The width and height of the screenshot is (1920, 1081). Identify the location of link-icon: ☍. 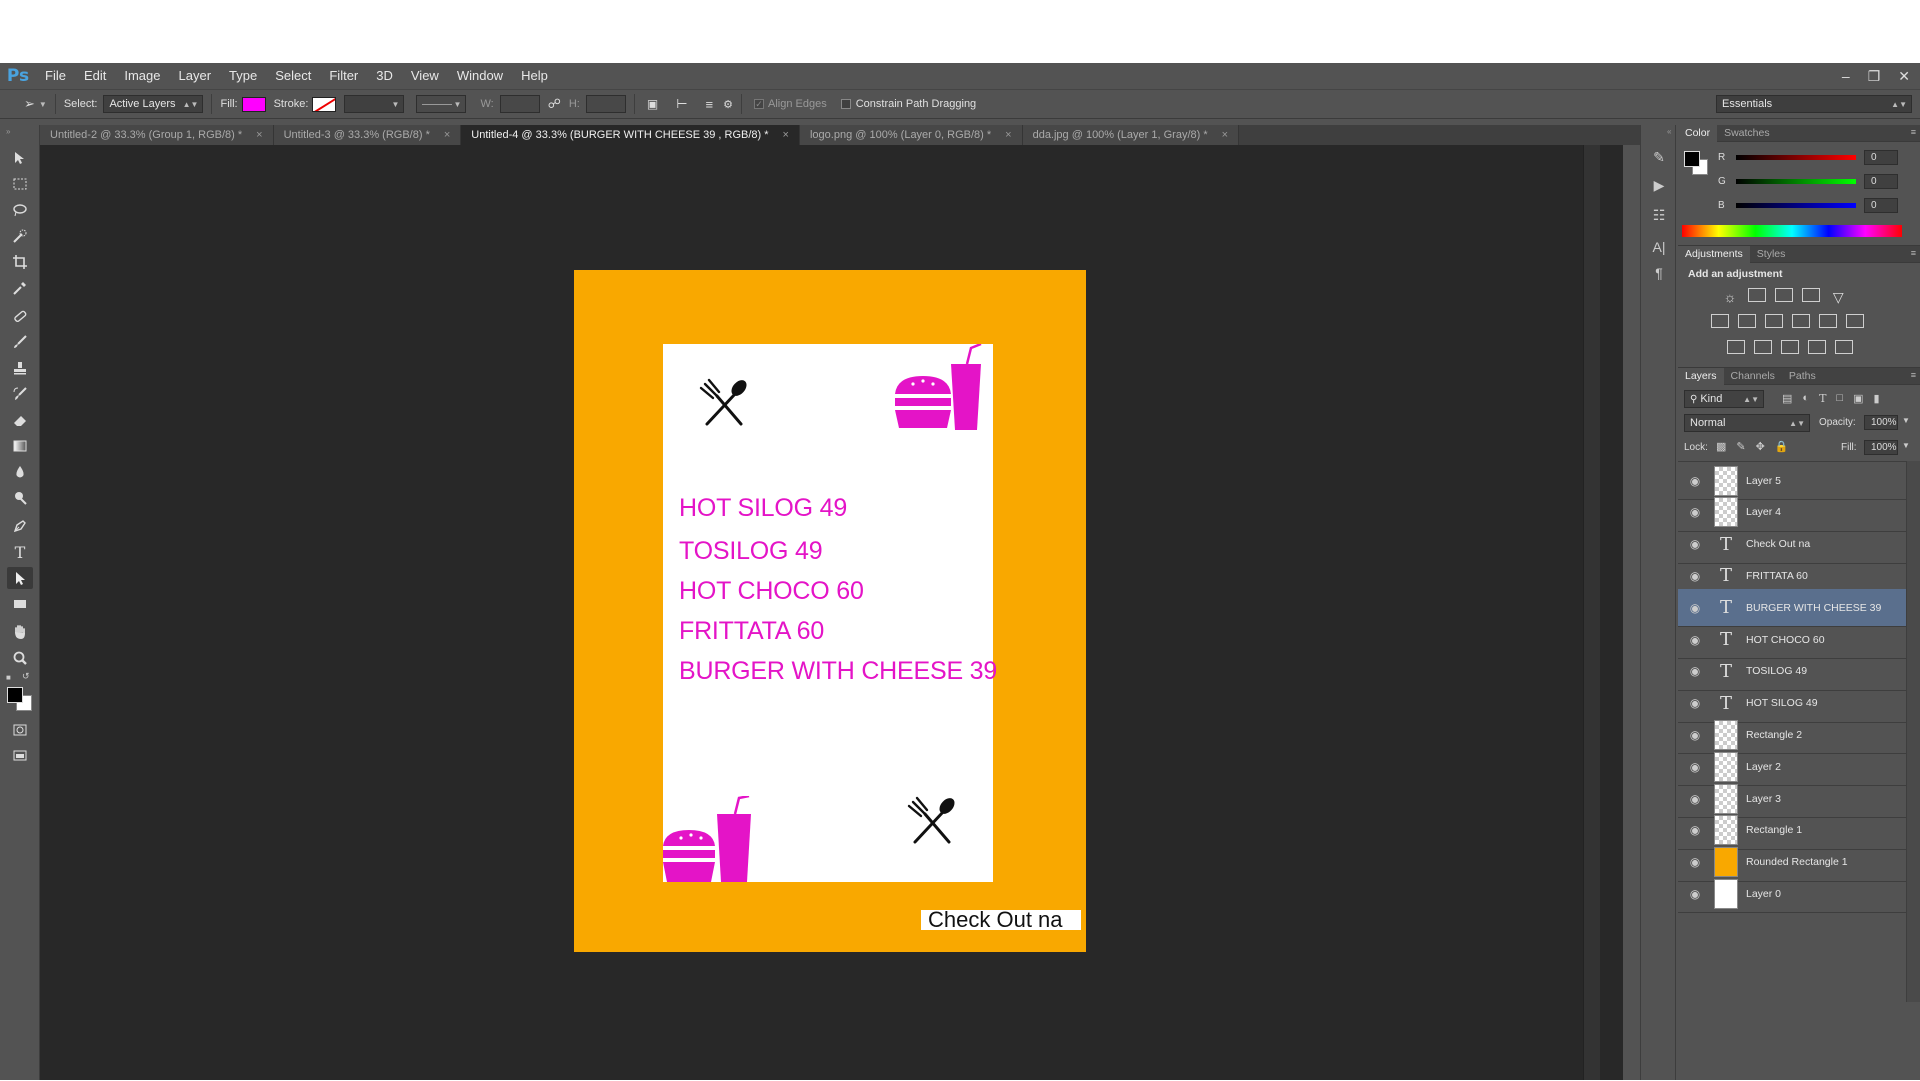
(554, 104).